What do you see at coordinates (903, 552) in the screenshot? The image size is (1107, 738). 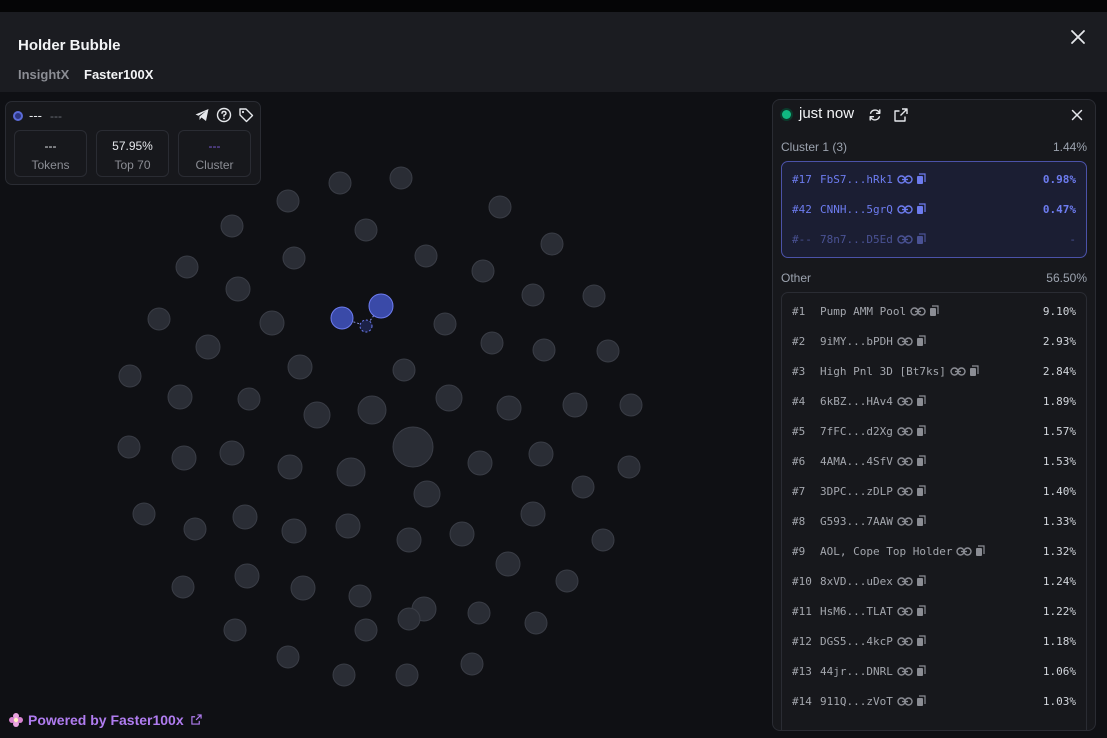 I see `holder-address: AOL, Cope Top Holder` at bounding box center [903, 552].